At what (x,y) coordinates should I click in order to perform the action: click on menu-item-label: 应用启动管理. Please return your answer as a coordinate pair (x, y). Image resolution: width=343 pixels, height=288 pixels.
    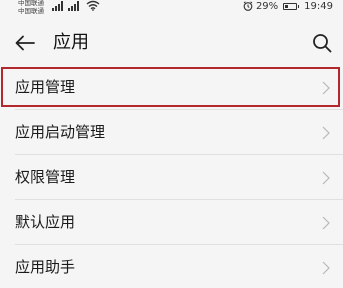
    Looking at the image, I should click on (60, 132).